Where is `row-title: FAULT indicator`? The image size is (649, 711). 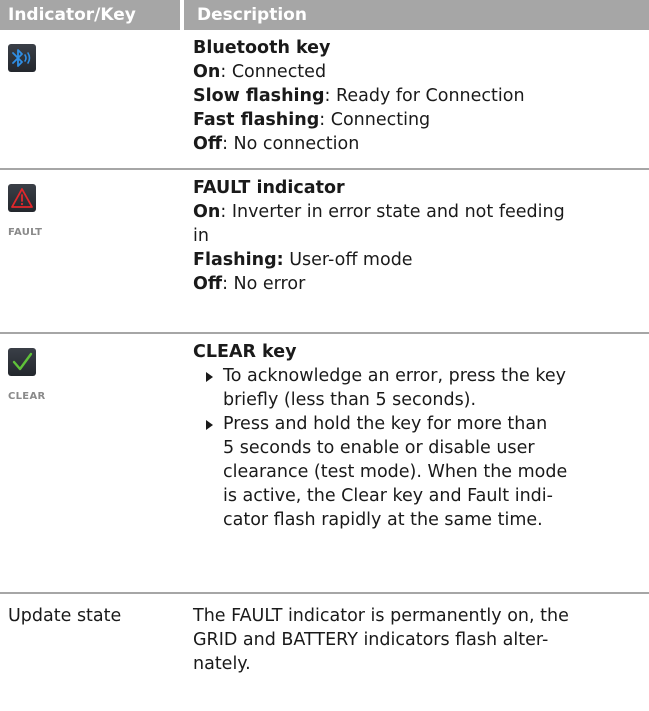
row-title: FAULT indicator is located at coordinates (269, 188).